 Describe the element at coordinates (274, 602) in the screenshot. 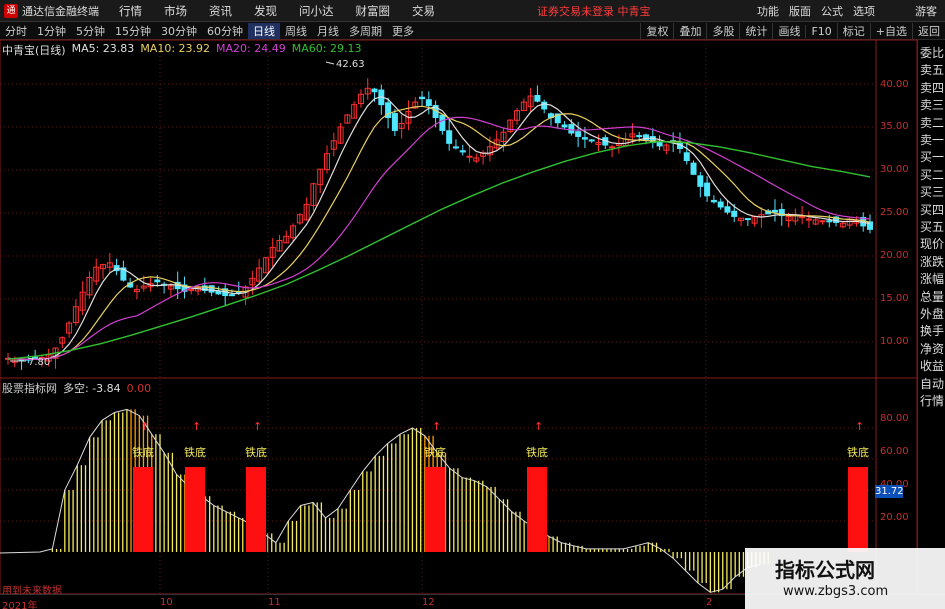

I see `time-tick: 11` at that location.